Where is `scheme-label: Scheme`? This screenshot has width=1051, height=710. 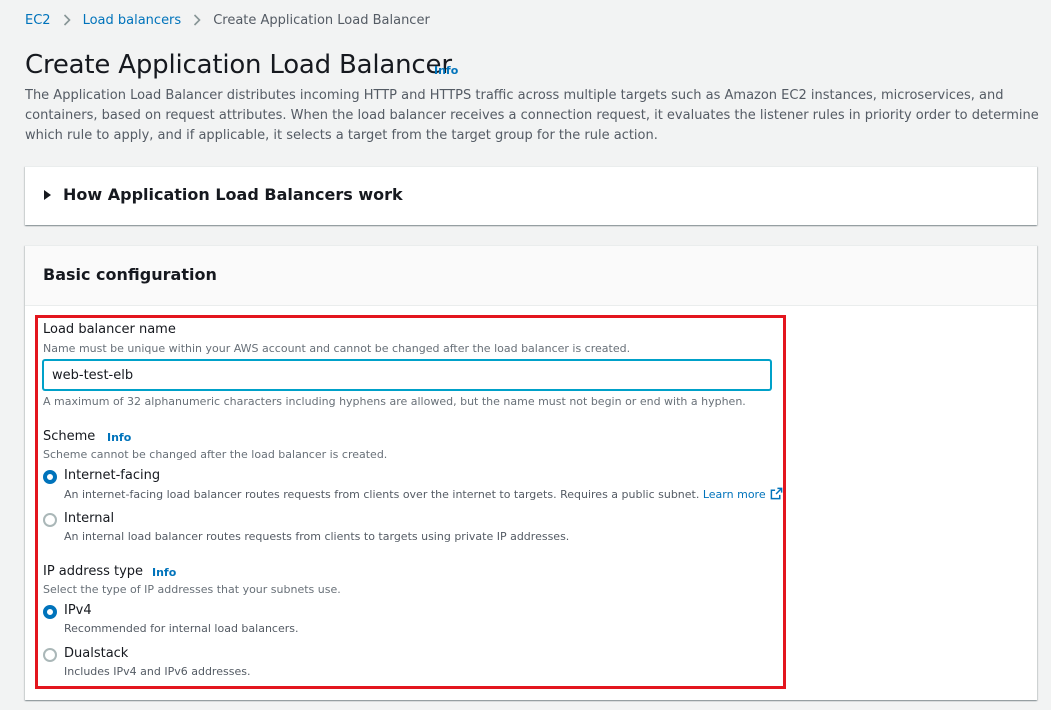 scheme-label: Scheme is located at coordinates (69, 436).